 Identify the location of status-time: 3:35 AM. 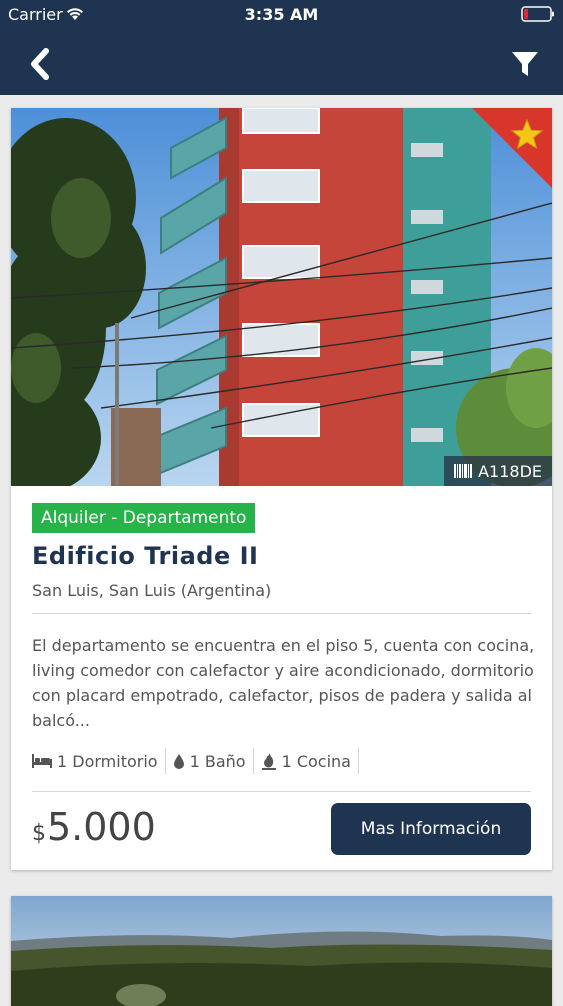
(281, 14).